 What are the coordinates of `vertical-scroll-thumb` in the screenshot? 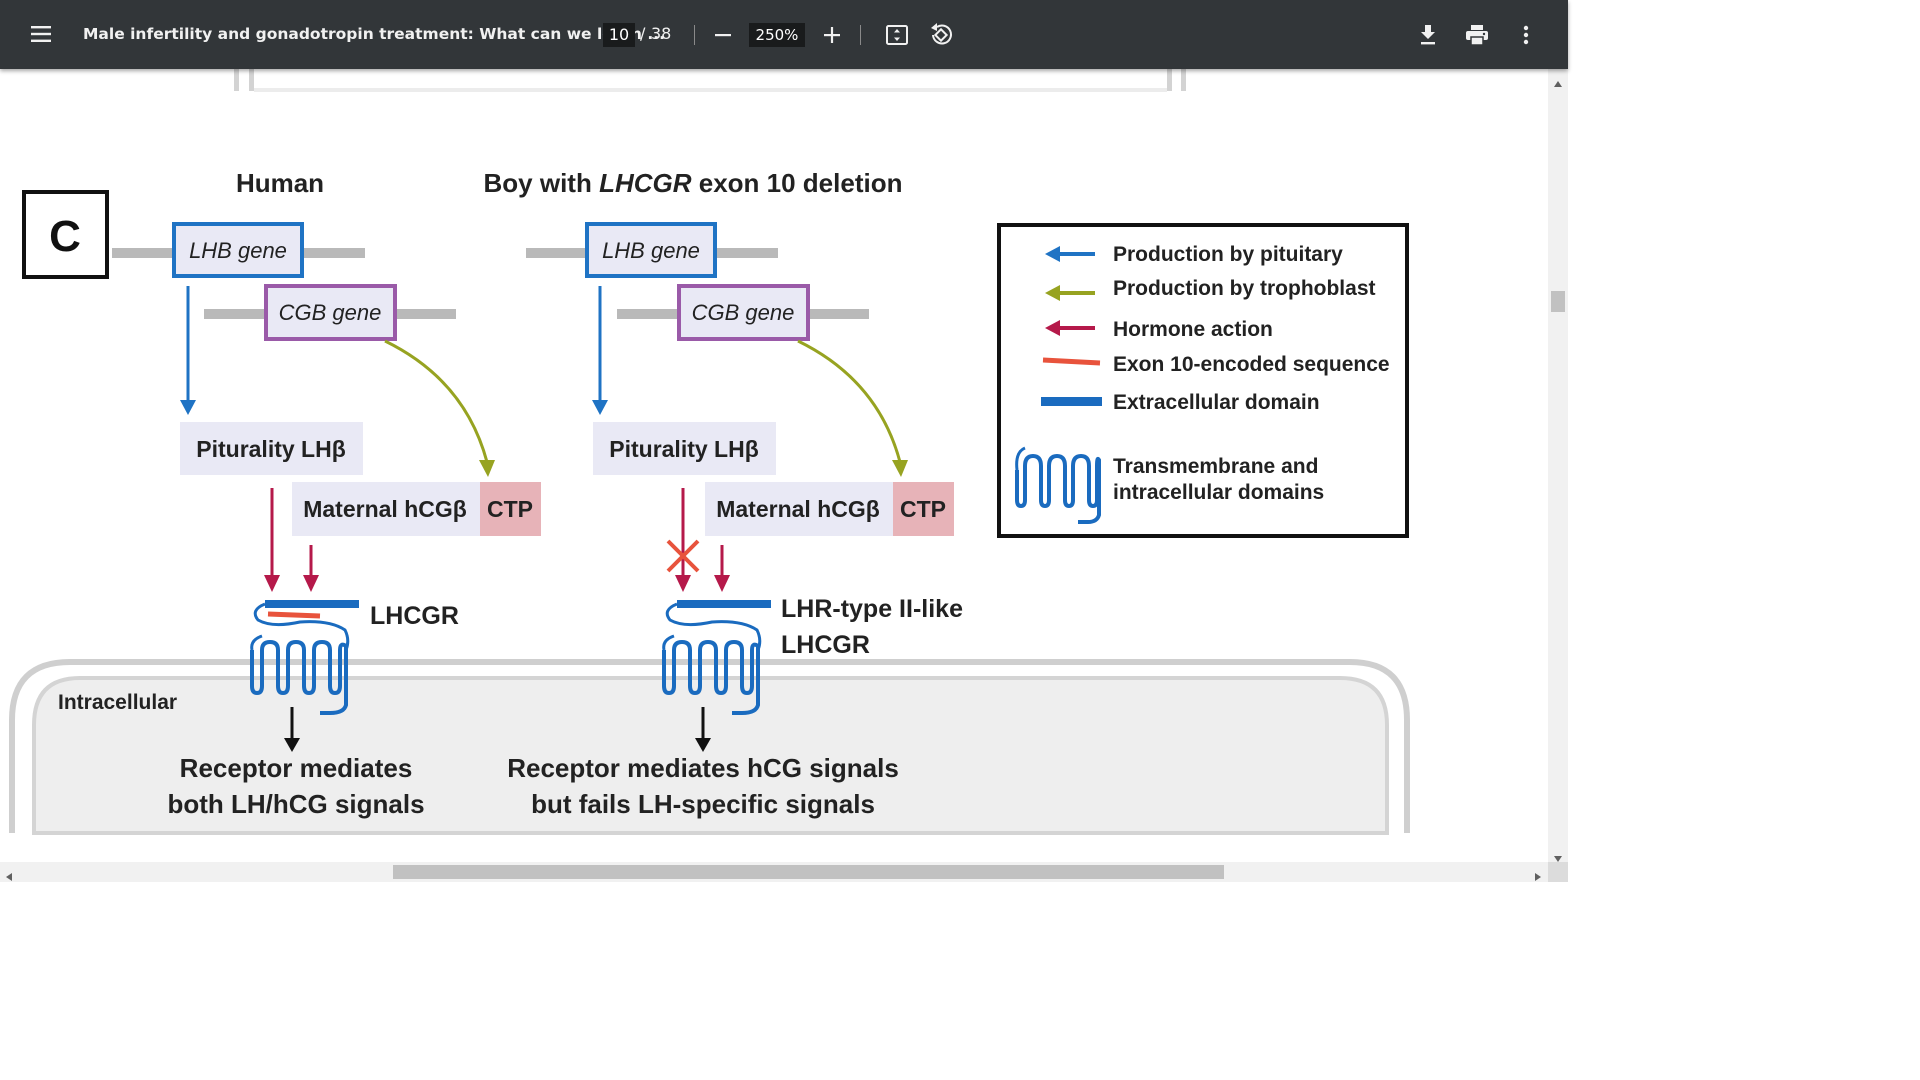 It's located at (1558, 301).